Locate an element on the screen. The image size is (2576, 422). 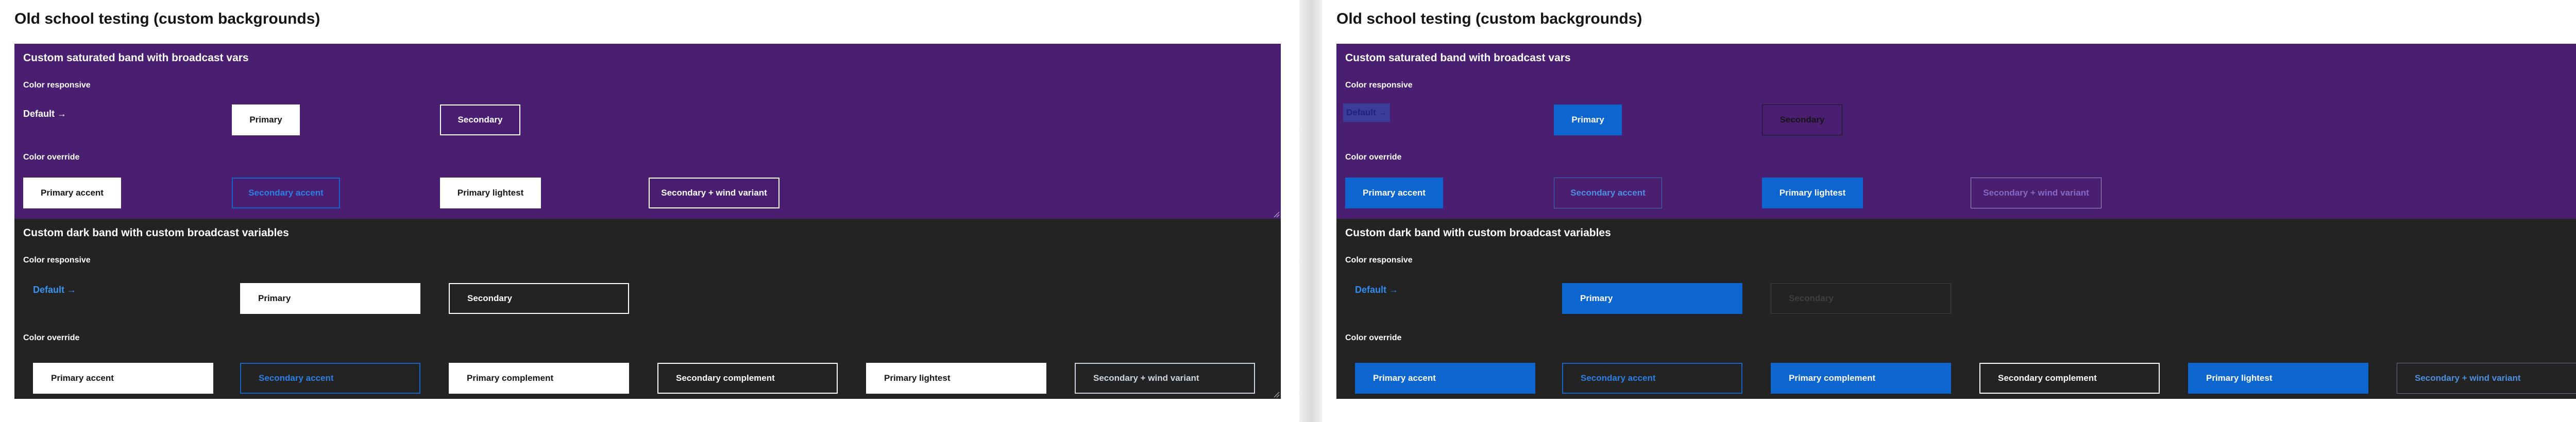
pane-divider is located at coordinates (1310, 211).